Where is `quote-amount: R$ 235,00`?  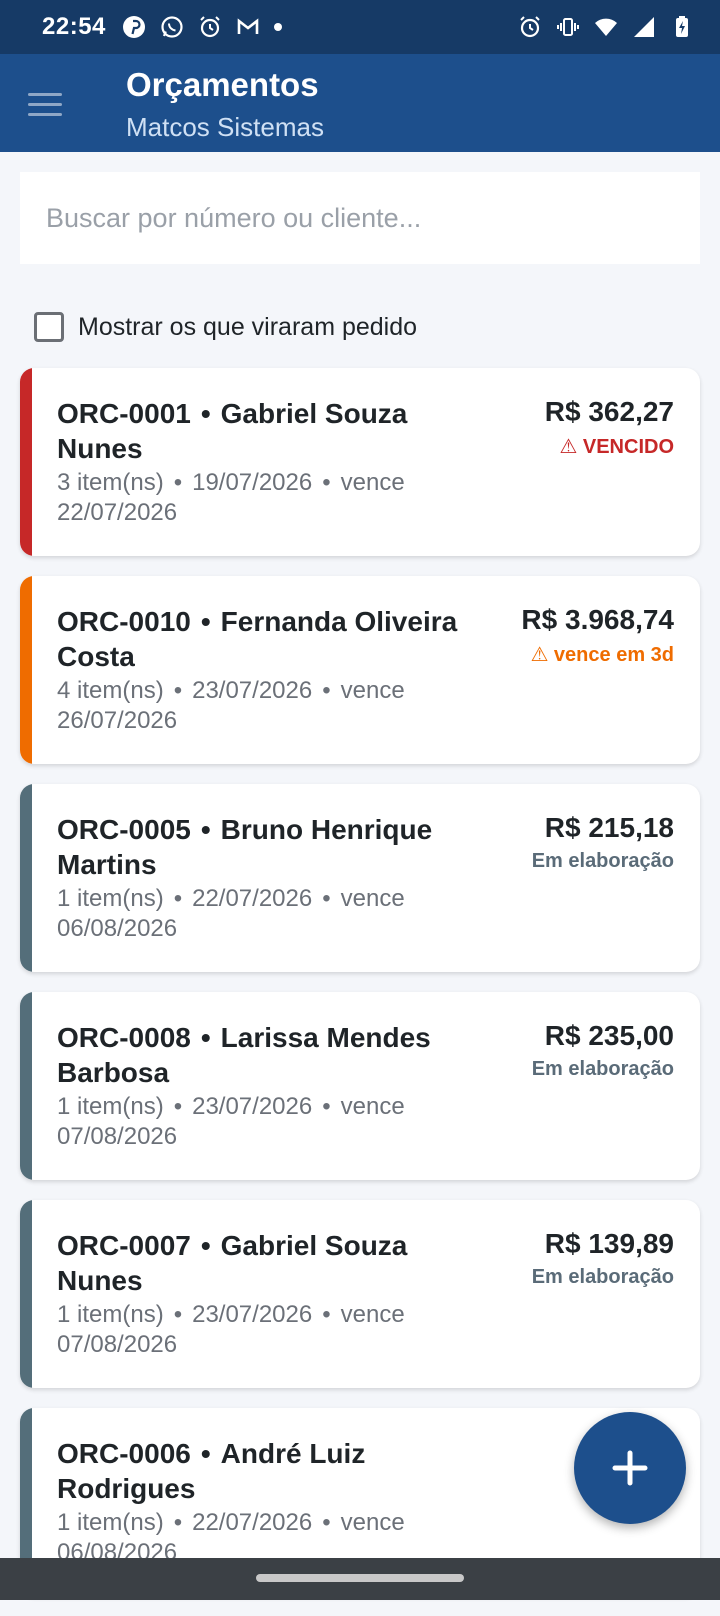 quote-amount: R$ 235,00 is located at coordinates (609, 1035).